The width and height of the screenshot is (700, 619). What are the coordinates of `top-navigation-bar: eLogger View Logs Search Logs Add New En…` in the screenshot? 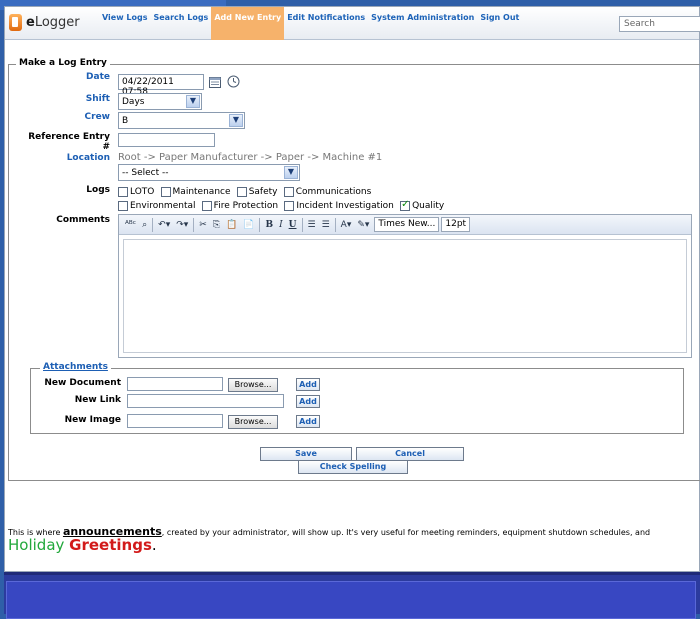 It's located at (352, 23).